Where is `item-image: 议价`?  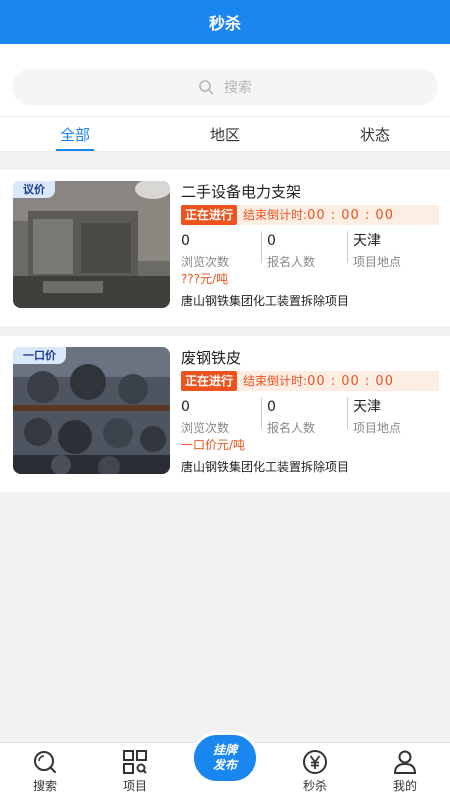 item-image: 议价 is located at coordinates (91, 244).